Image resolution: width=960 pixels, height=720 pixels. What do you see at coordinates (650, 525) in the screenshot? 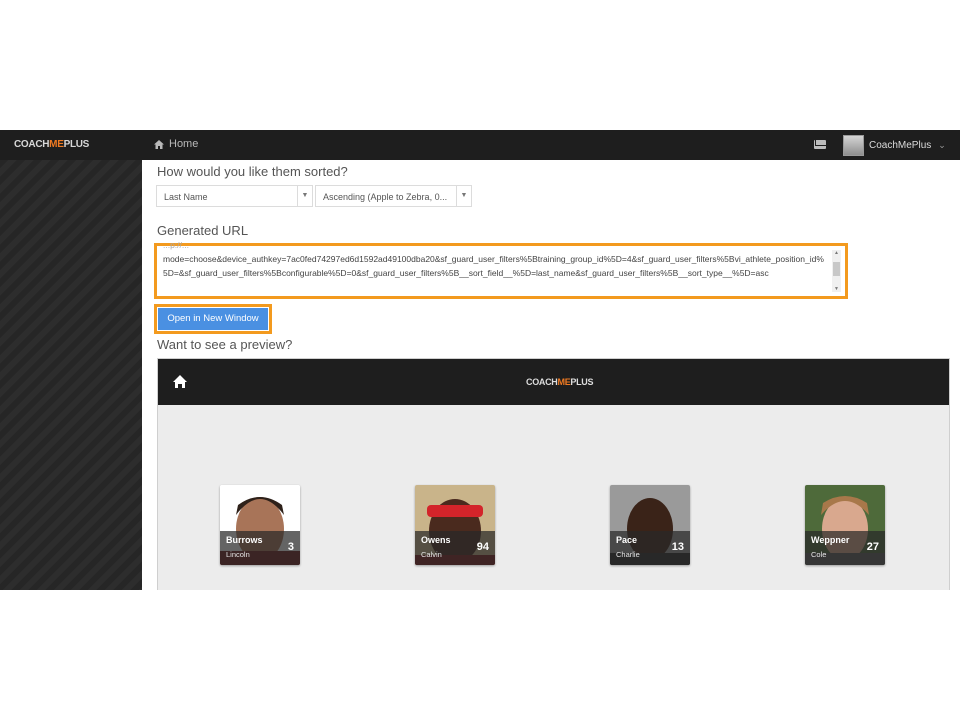
I see `athlete-card: Pace Charlie 13` at bounding box center [650, 525].